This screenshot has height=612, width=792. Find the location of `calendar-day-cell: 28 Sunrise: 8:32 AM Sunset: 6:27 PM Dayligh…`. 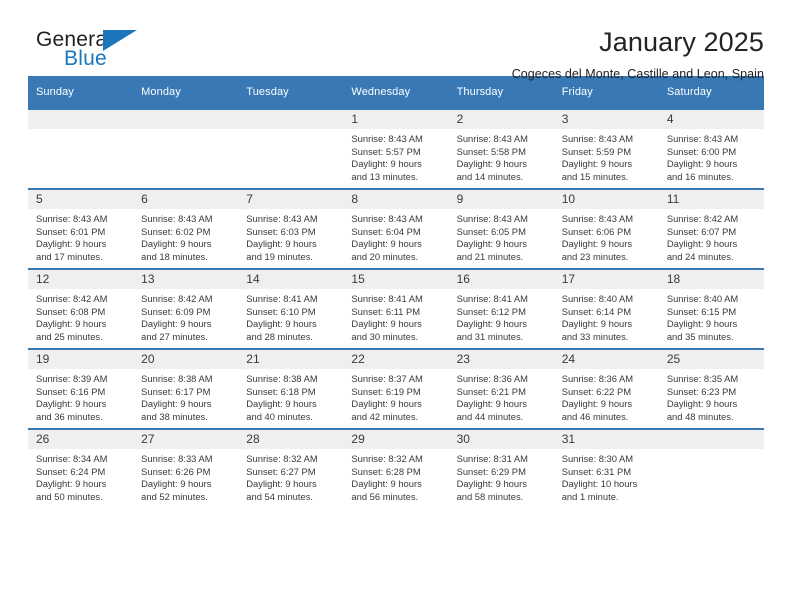

calendar-day-cell: 28 Sunrise: 8:32 AM Sunset: 6:27 PM Dayligh… is located at coordinates (291, 468).